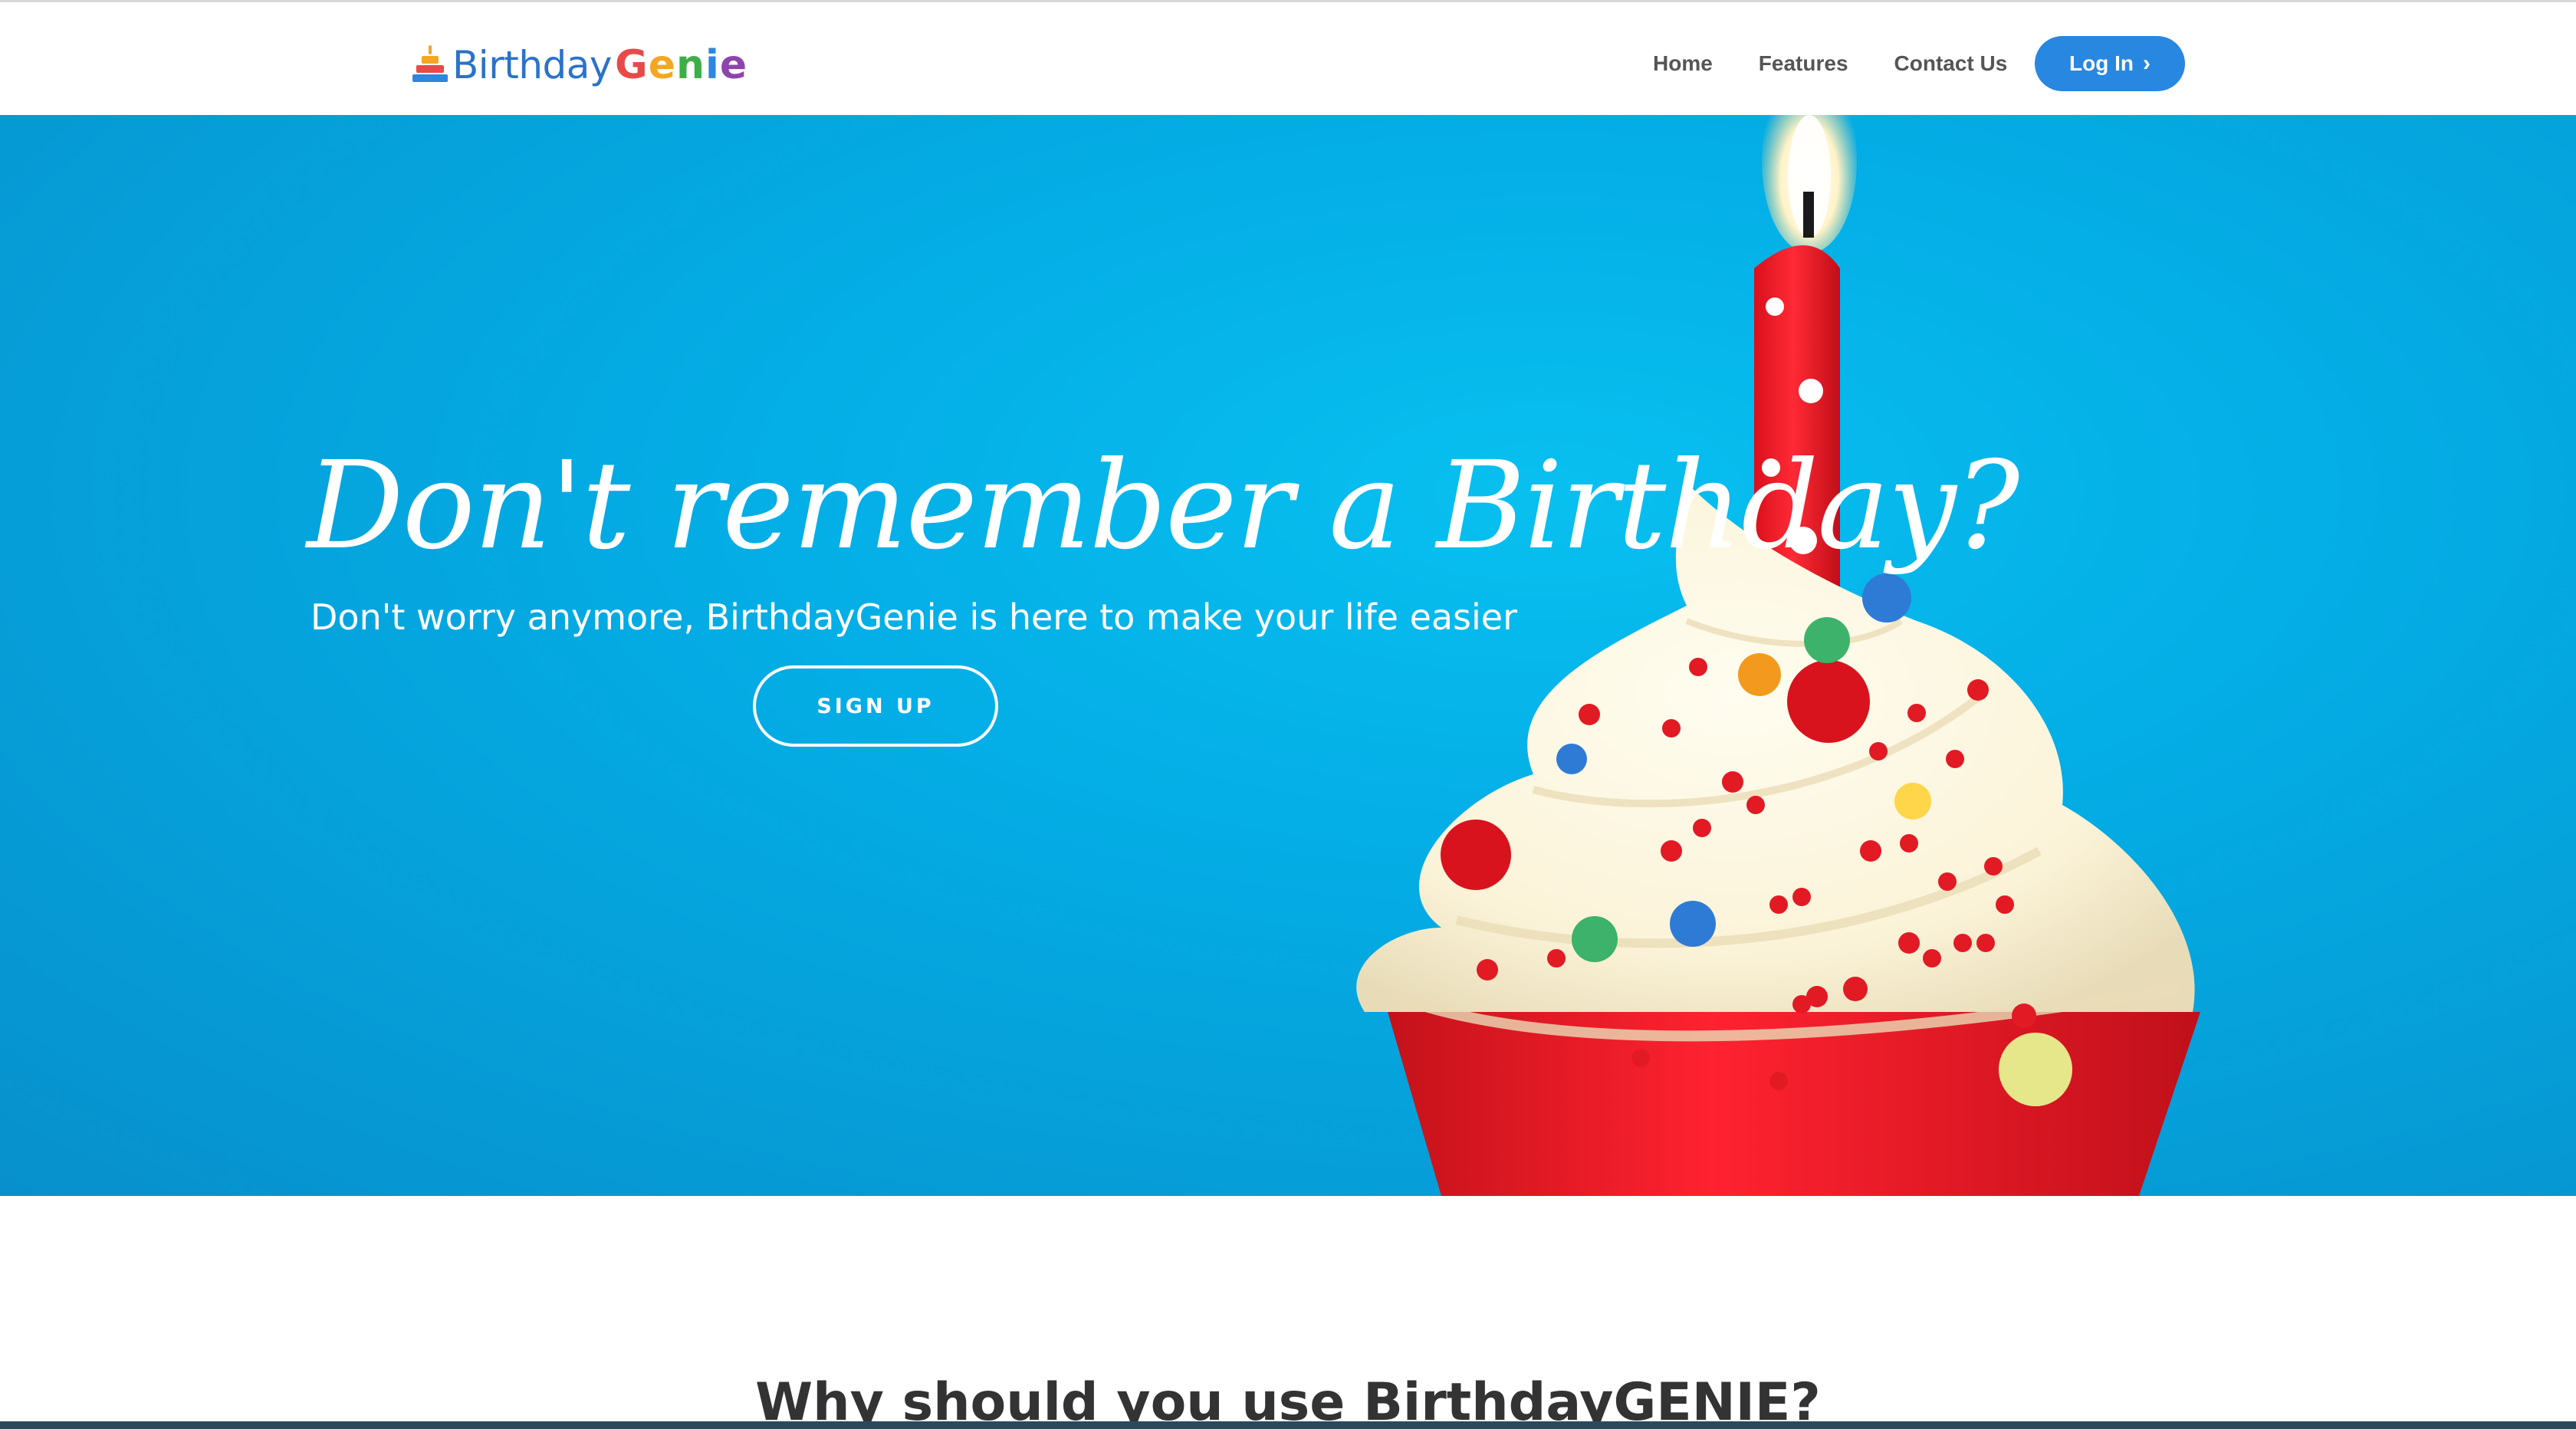  I want to click on login-button: Log In ›, so click(2110, 63).